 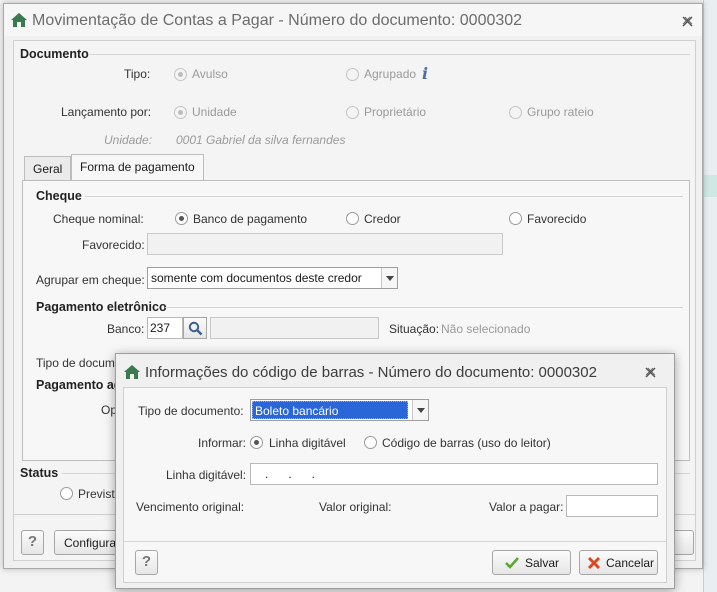 I want to click on banco-code-field: 237, so click(x=165, y=328).